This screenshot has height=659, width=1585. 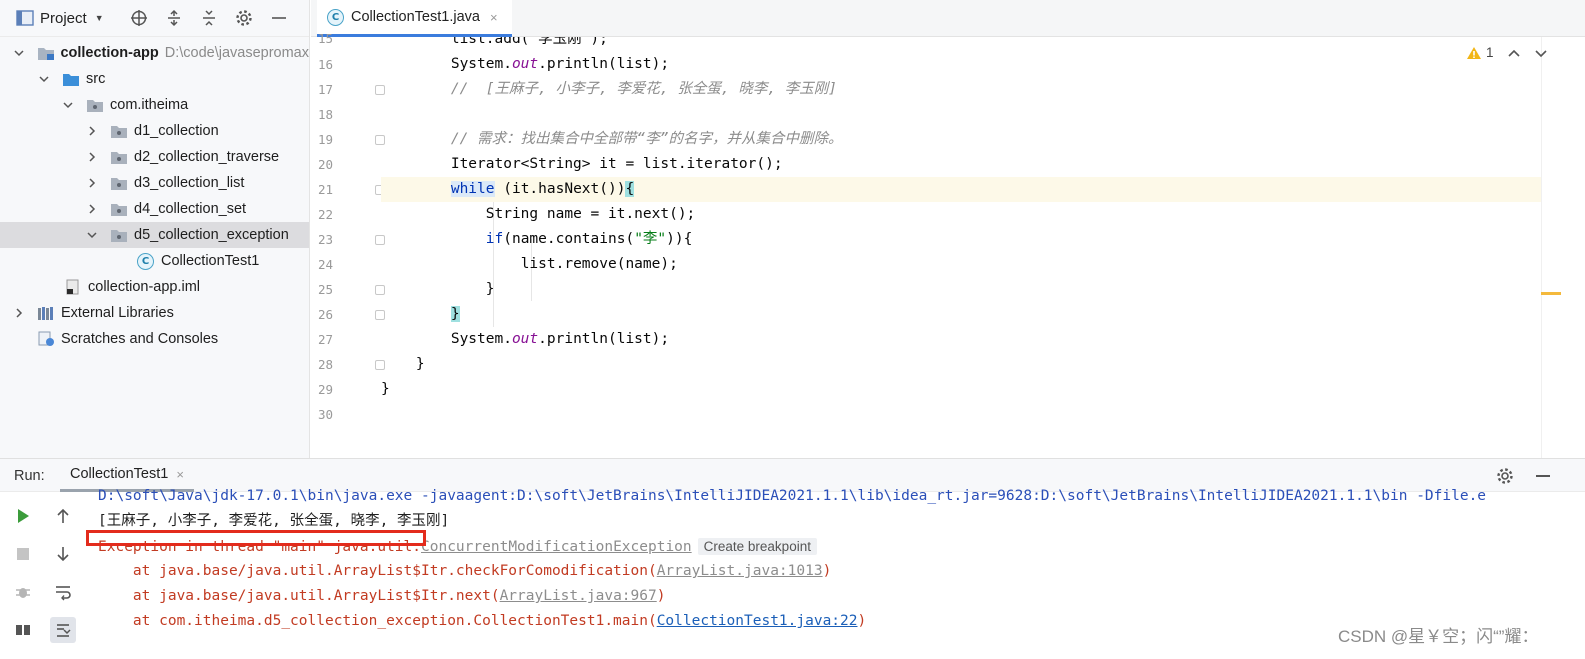 What do you see at coordinates (1551, 293) in the screenshot?
I see `warning-stripe-marker` at bounding box center [1551, 293].